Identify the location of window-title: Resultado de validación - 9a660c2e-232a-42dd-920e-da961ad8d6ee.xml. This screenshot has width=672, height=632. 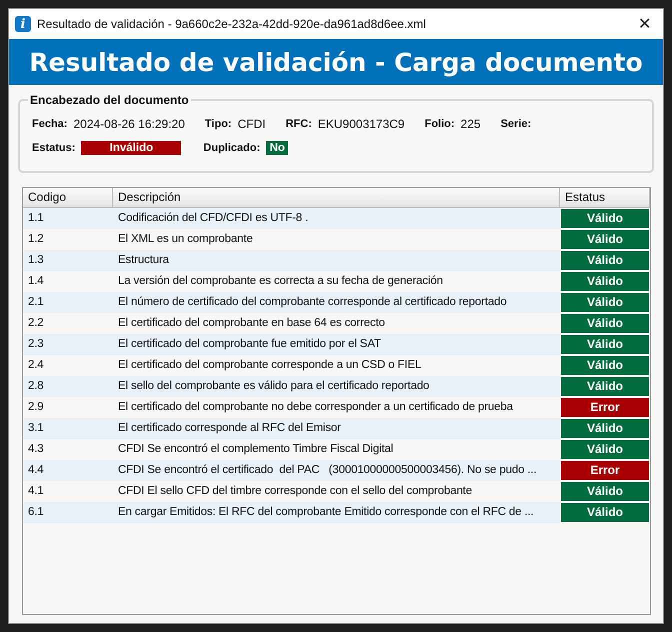
(232, 24).